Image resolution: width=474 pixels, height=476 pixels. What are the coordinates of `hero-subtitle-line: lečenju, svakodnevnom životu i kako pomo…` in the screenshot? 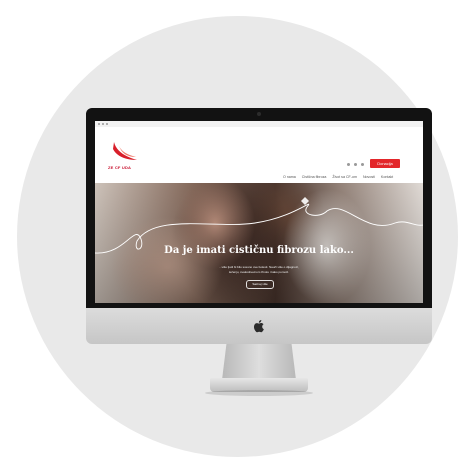 It's located at (259, 272).